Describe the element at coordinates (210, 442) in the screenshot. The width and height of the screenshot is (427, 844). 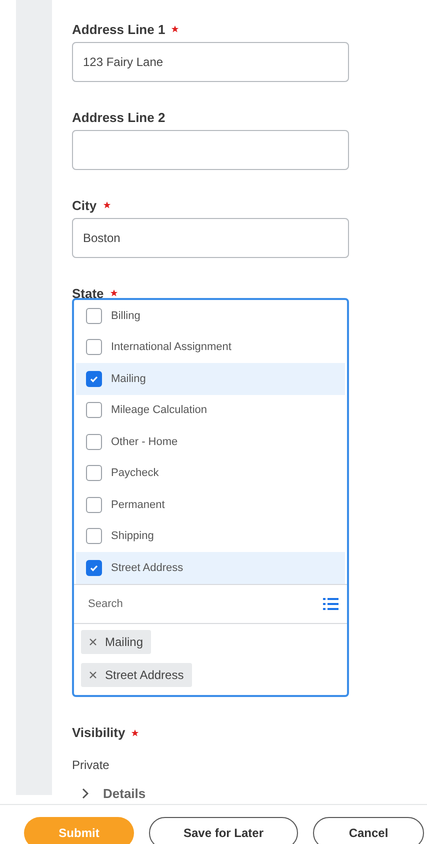
I see `dropdown-option: Other - Home` at that location.